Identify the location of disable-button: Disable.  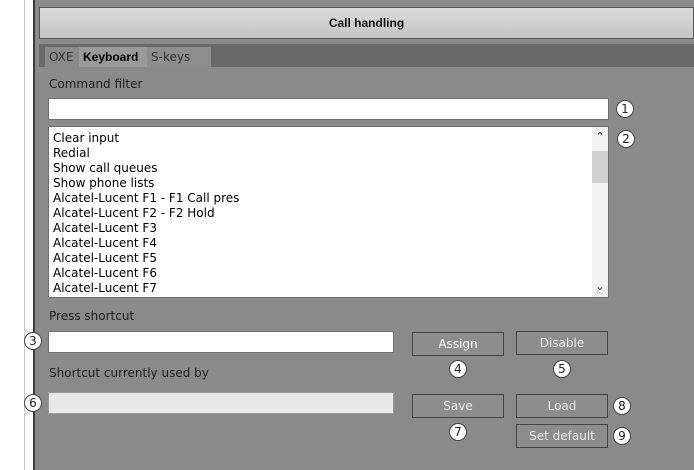
(562, 343).